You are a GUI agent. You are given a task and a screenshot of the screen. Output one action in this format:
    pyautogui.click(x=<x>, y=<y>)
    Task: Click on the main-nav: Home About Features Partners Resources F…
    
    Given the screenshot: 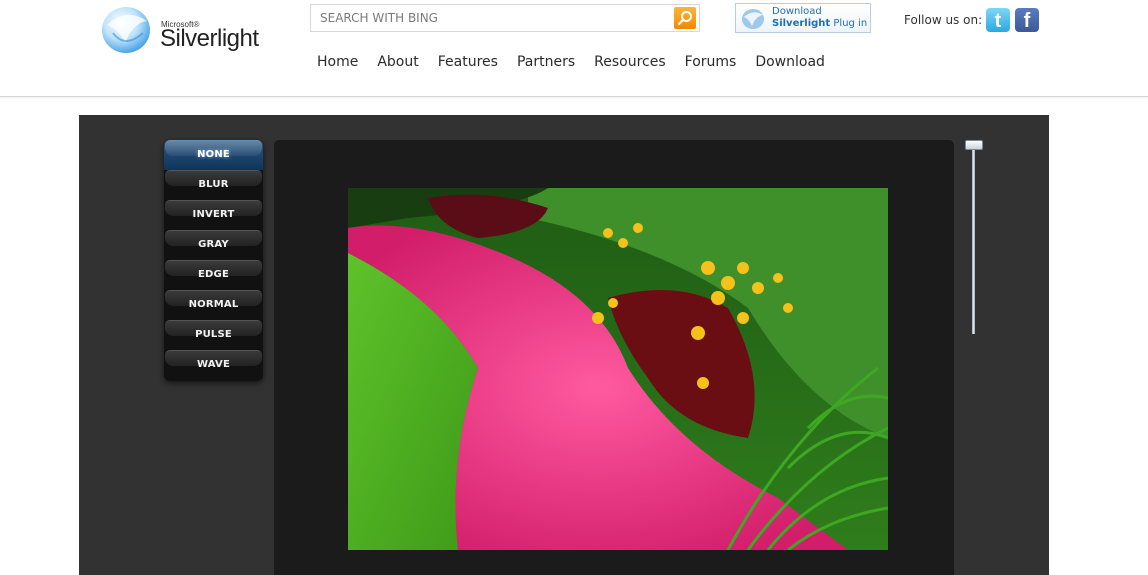 What is the action you would take?
    pyautogui.click(x=580, y=64)
    